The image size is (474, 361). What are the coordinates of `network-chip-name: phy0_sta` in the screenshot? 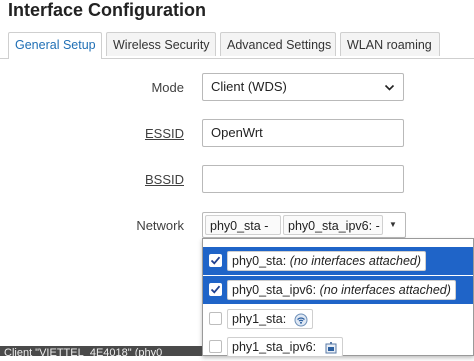 It's located at (235, 226).